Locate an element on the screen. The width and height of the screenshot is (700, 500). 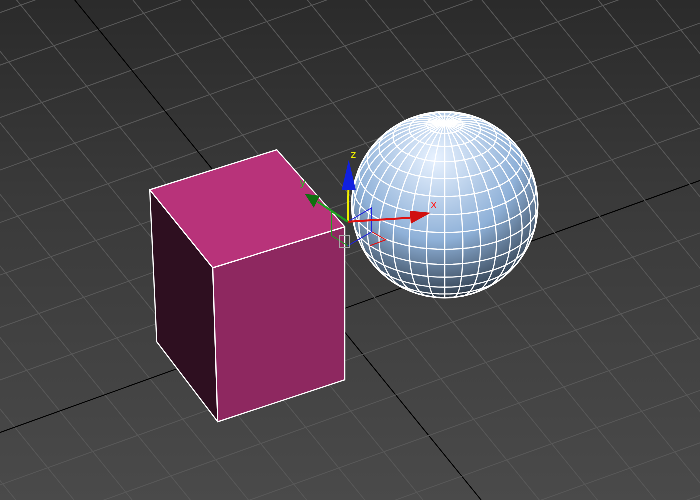
axis-label: x is located at coordinates (434, 205).